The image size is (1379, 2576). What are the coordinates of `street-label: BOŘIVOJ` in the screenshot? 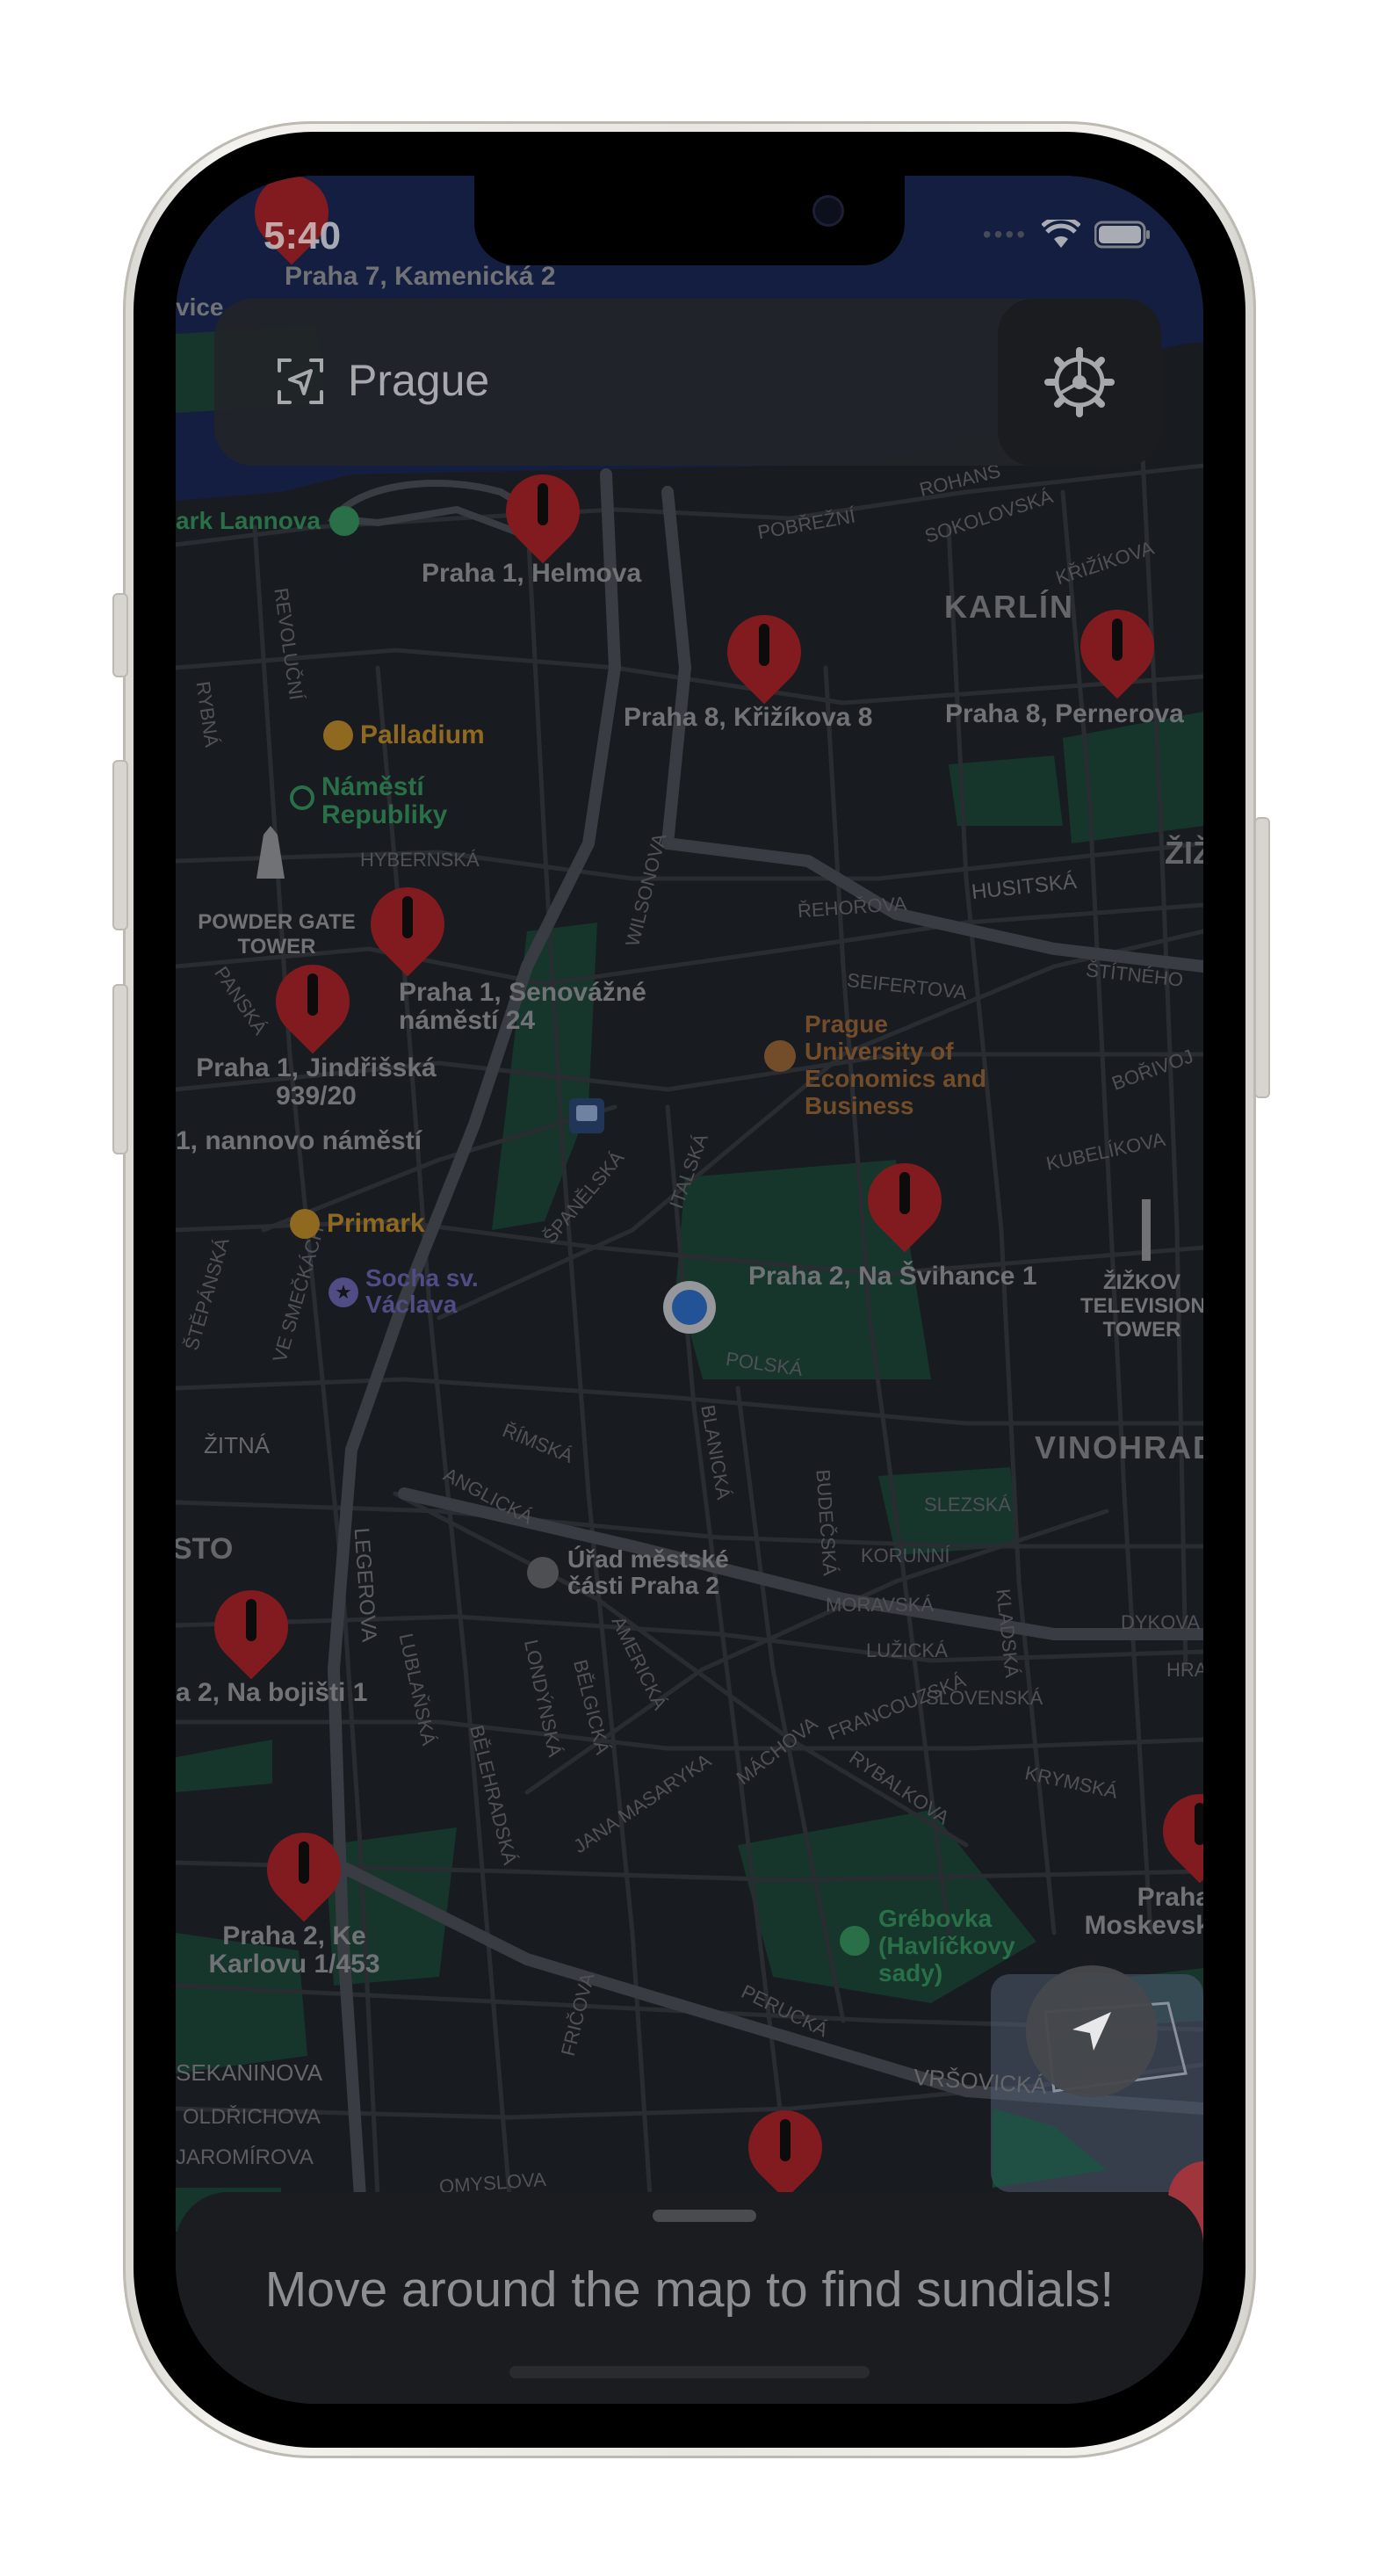 It's located at (1152, 1070).